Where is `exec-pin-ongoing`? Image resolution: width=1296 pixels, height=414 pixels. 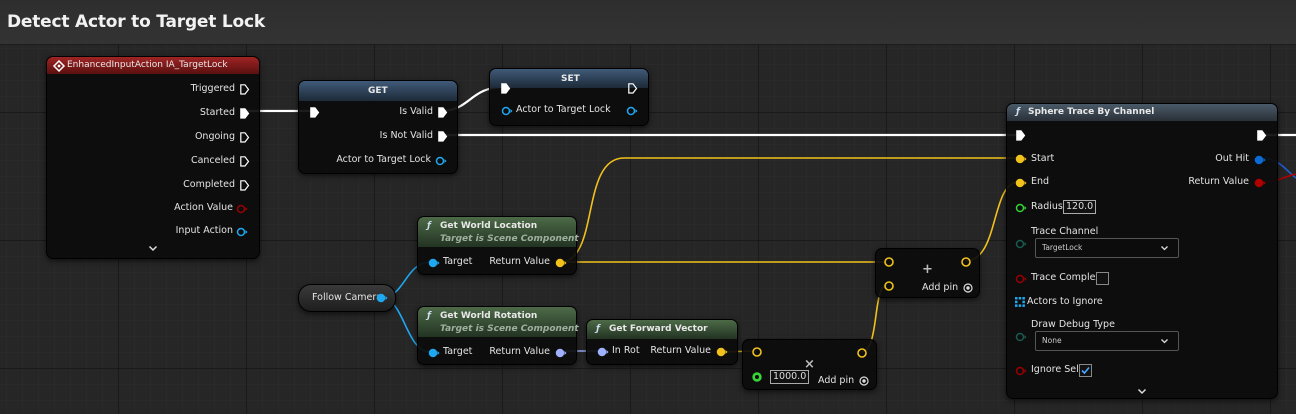 exec-pin-ongoing is located at coordinates (245, 137).